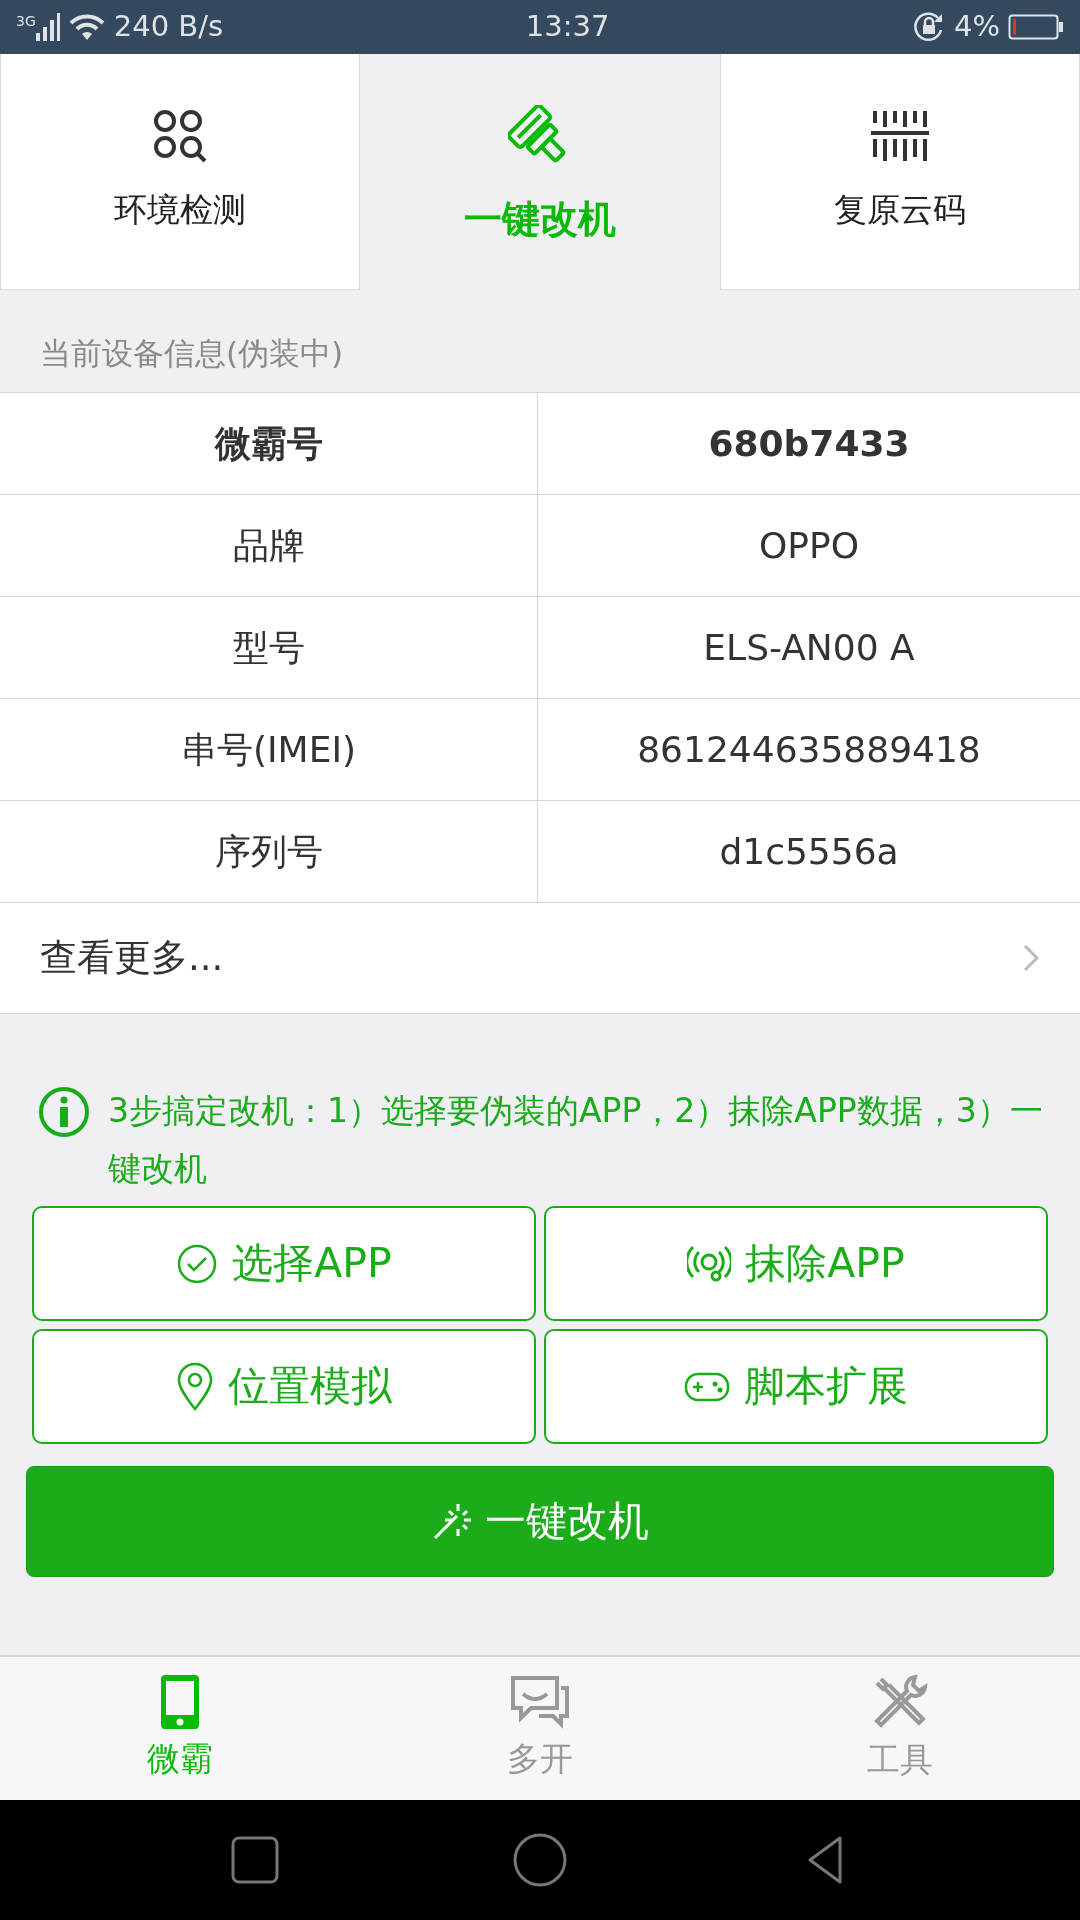 Image resolution: width=1080 pixels, height=1920 pixels. I want to click on tip-text: 3步搞定改机：1）选择要伪装的APP，2）抹除APP数据，3）一键改机, so click(576, 1140).